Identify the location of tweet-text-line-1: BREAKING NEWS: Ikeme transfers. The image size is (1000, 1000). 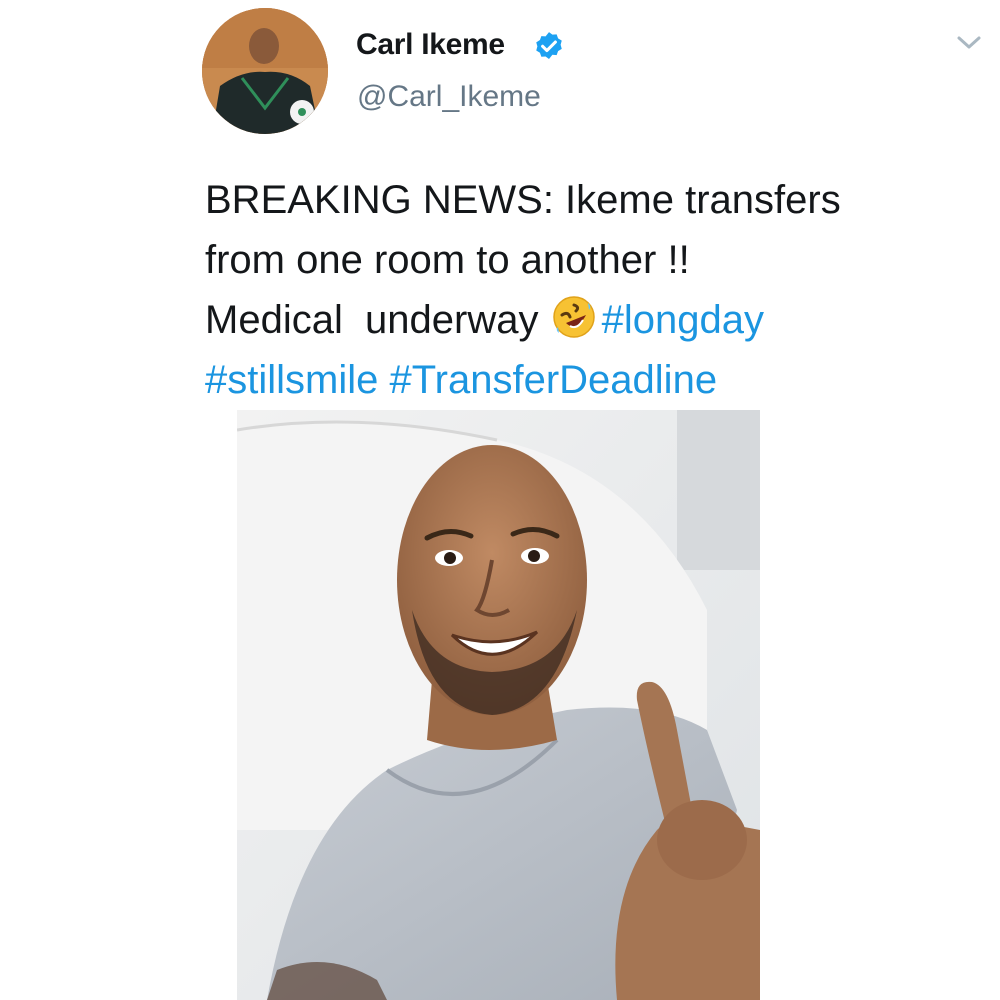
(523, 200).